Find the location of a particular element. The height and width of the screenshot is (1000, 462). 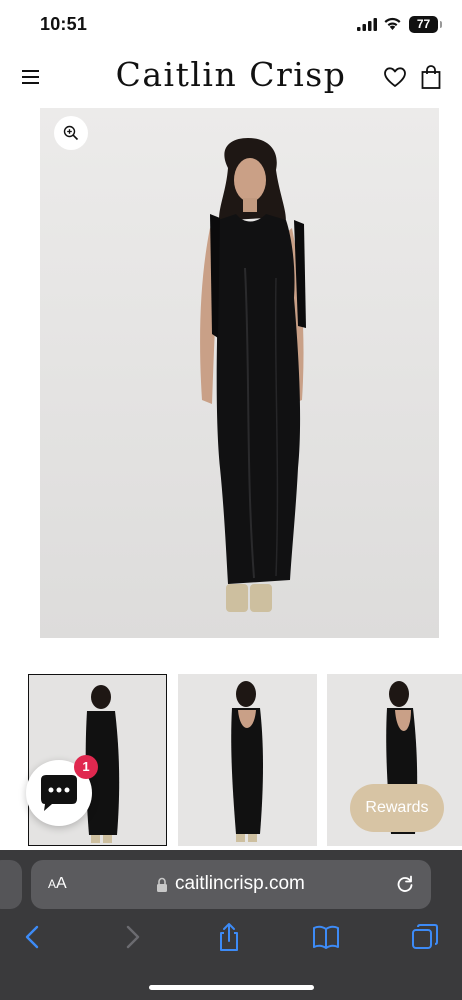

url-text: caitlincrisp.com is located at coordinates (240, 884).